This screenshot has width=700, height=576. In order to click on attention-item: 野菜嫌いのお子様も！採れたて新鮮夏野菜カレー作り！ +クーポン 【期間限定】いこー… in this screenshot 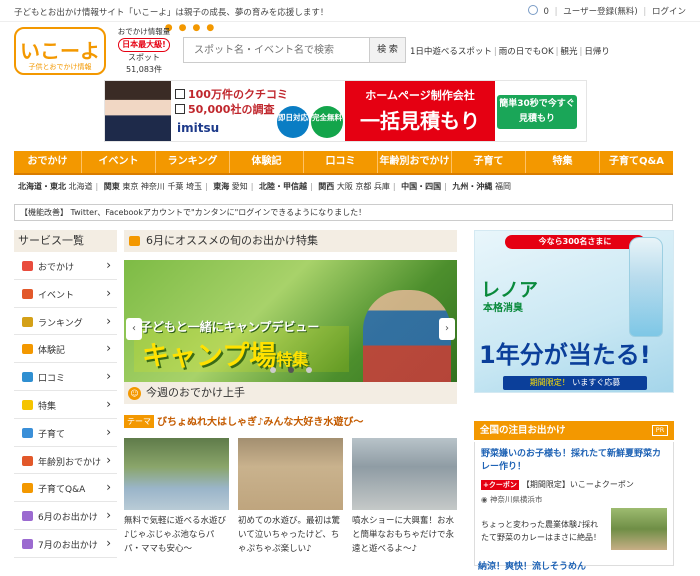, I will do `click(574, 504)`.